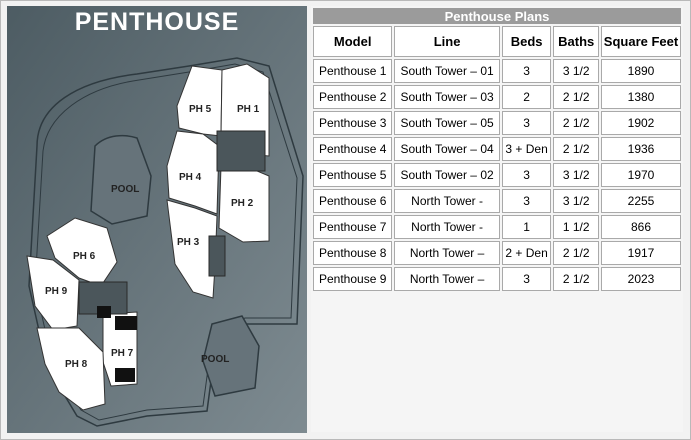 The height and width of the screenshot is (440, 691). I want to click on table-row: Penthouse 6 North Tower - 3 3 1/2 2255, so click(497, 201).